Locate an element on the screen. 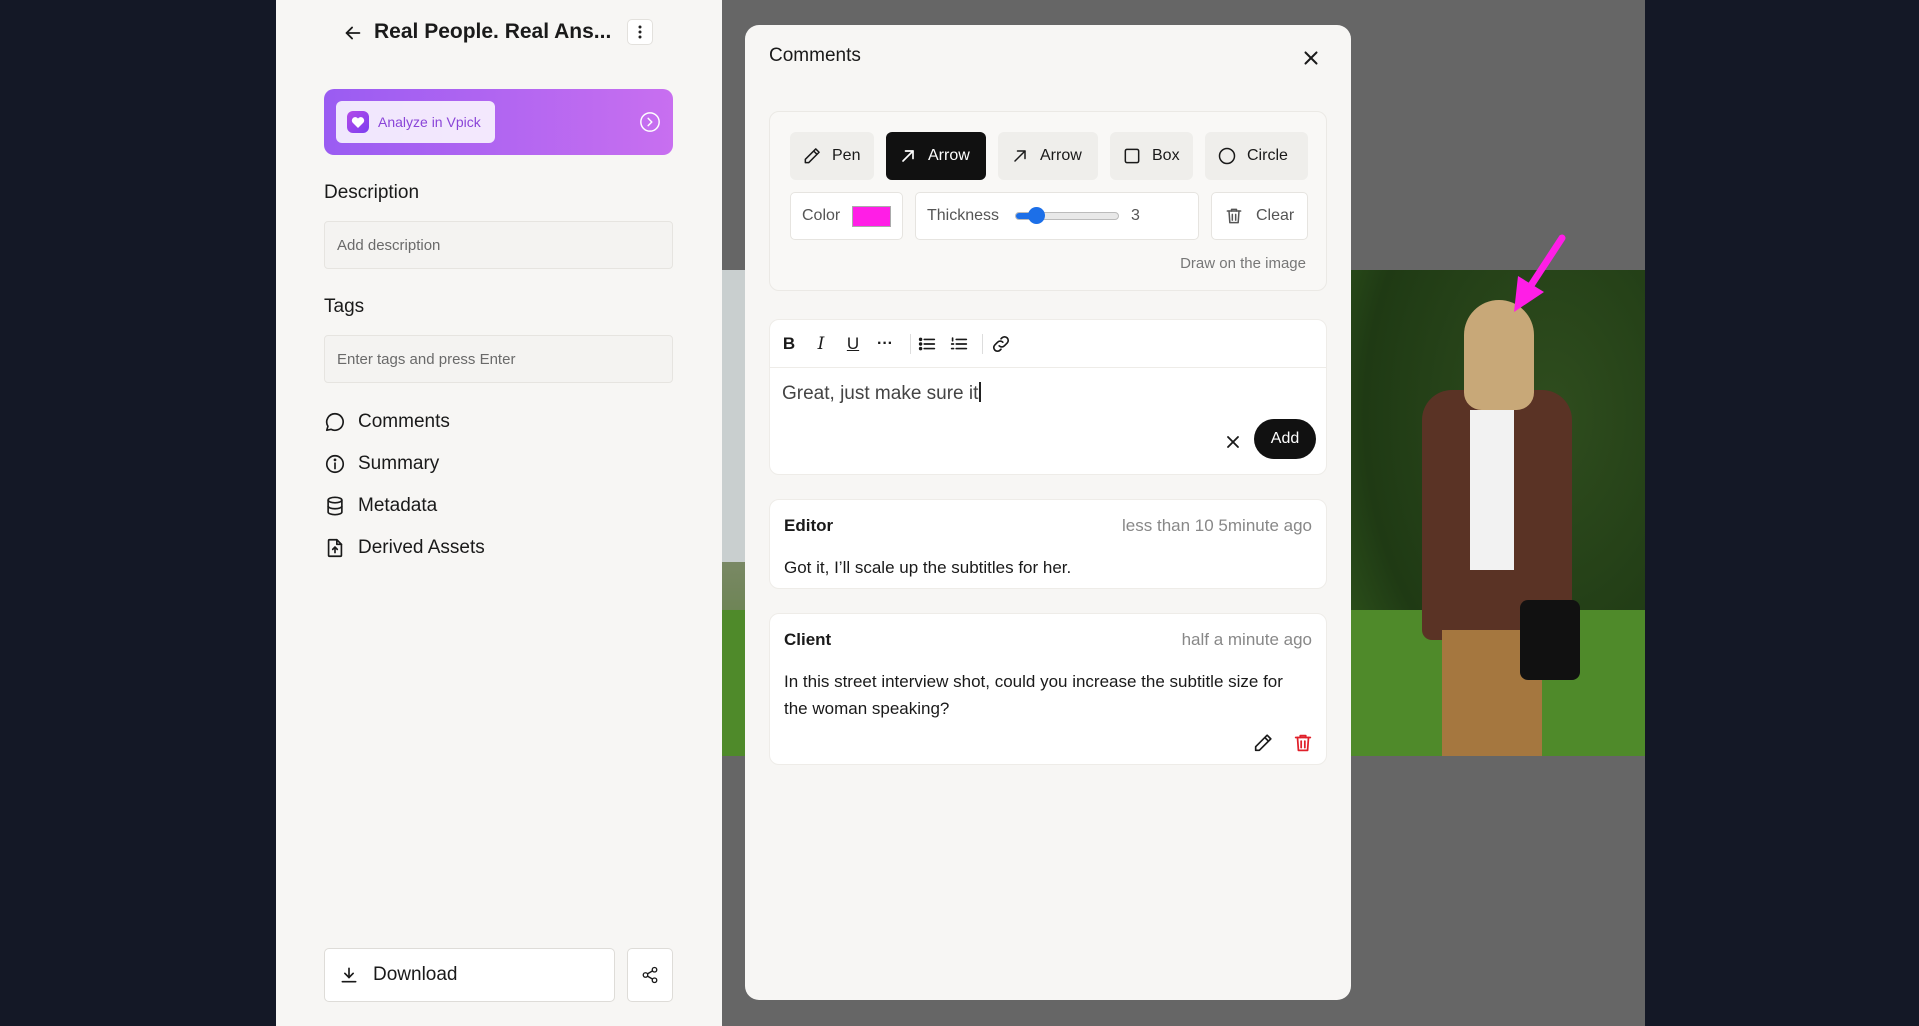  delete-trash-icon is located at coordinates (1303, 743).